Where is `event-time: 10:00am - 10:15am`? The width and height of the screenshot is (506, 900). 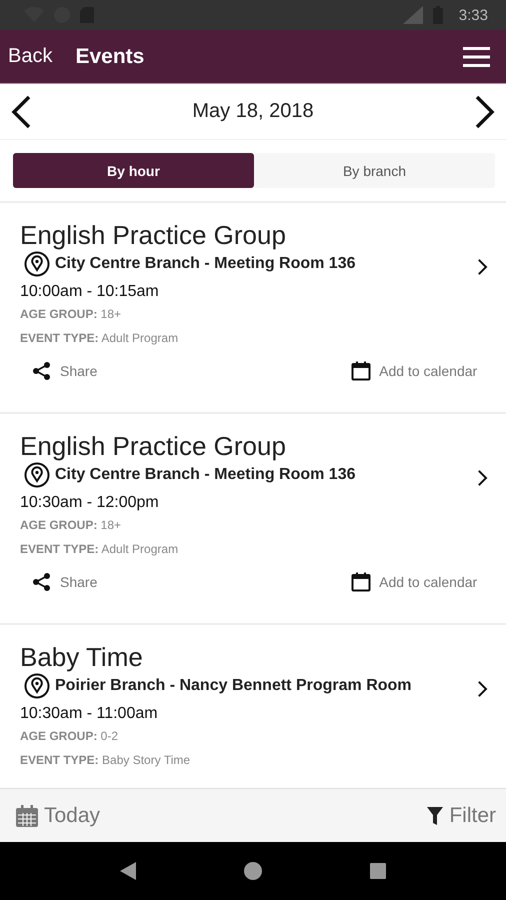
event-time: 10:00am - 10:15am is located at coordinates (90, 292).